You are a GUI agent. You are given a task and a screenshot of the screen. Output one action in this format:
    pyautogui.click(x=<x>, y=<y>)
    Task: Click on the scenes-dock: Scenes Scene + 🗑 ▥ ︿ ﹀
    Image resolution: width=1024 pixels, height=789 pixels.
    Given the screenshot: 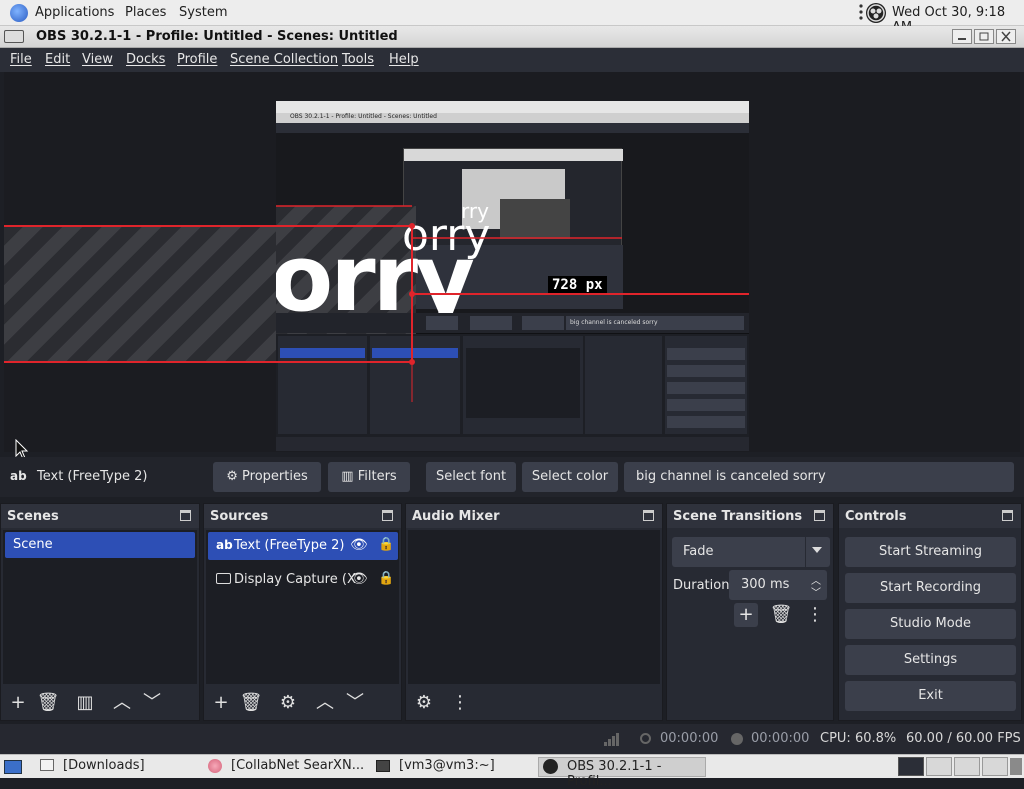 What is the action you would take?
    pyautogui.click(x=100, y=612)
    